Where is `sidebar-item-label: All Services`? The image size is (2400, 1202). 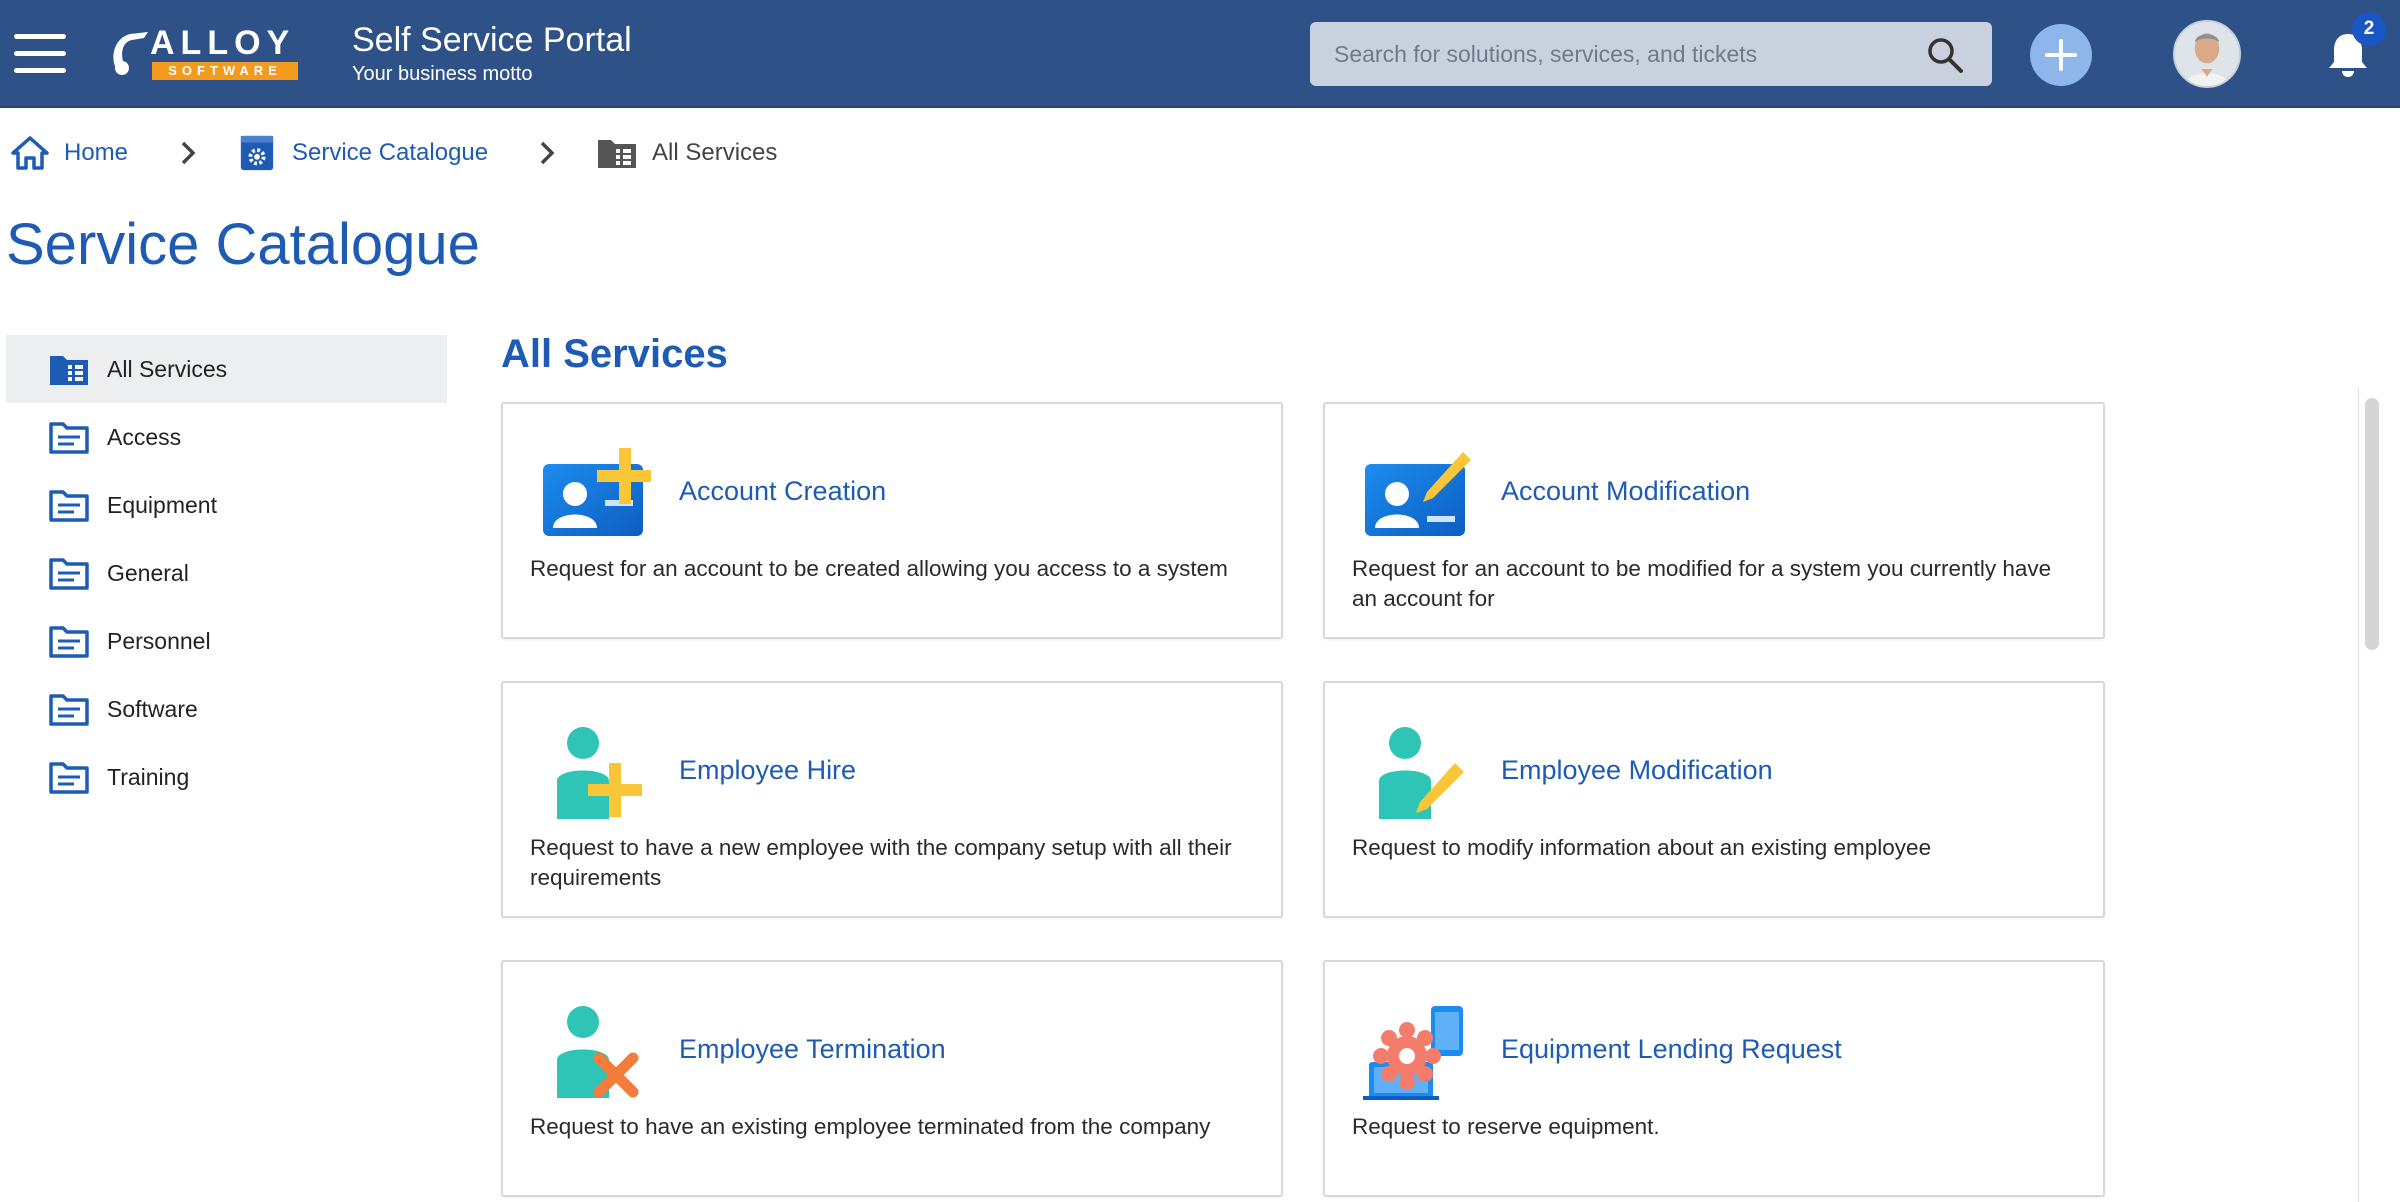 sidebar-item-label: All Services is located at coordinates (167, 368).